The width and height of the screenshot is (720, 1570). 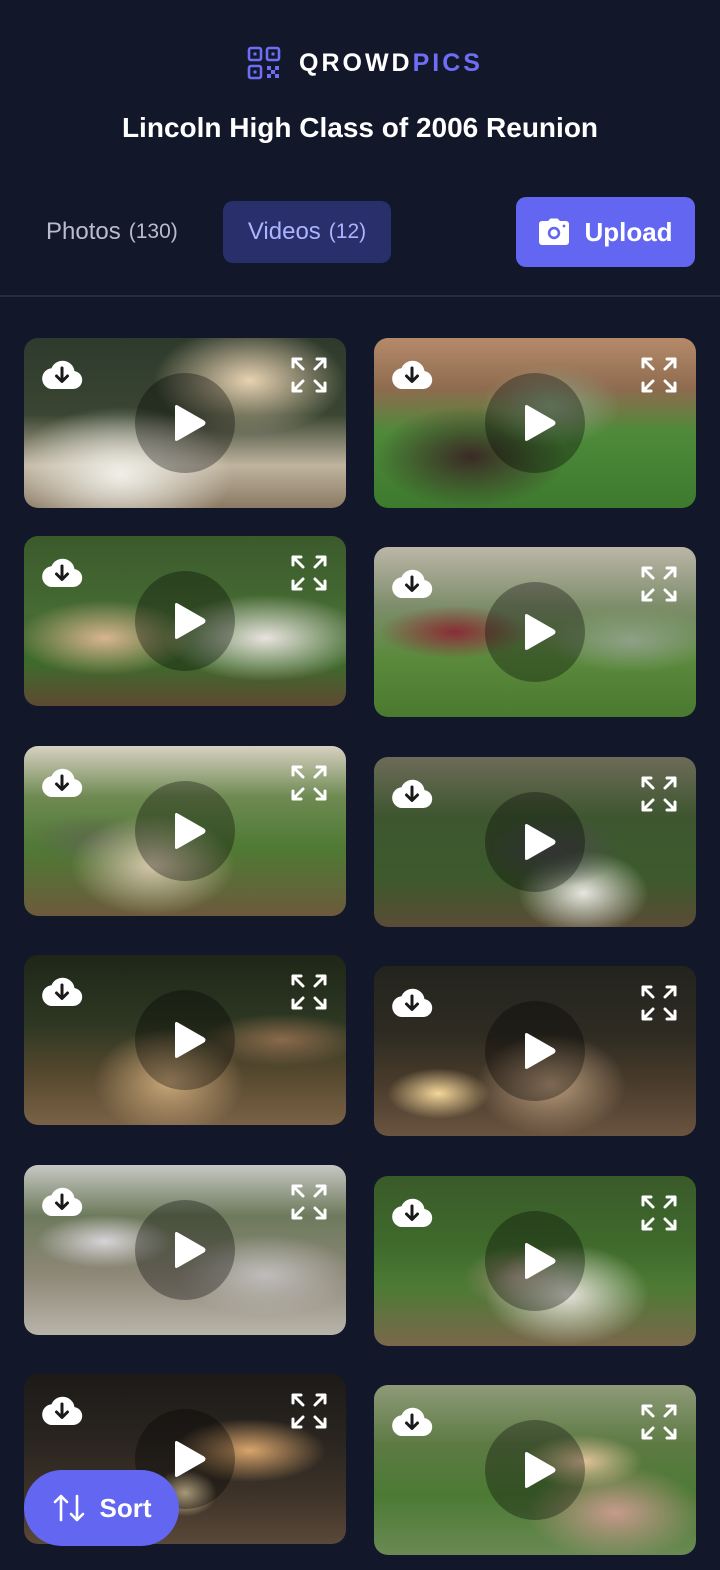 I want to click on camera-icon, so click(x=554, y=231).